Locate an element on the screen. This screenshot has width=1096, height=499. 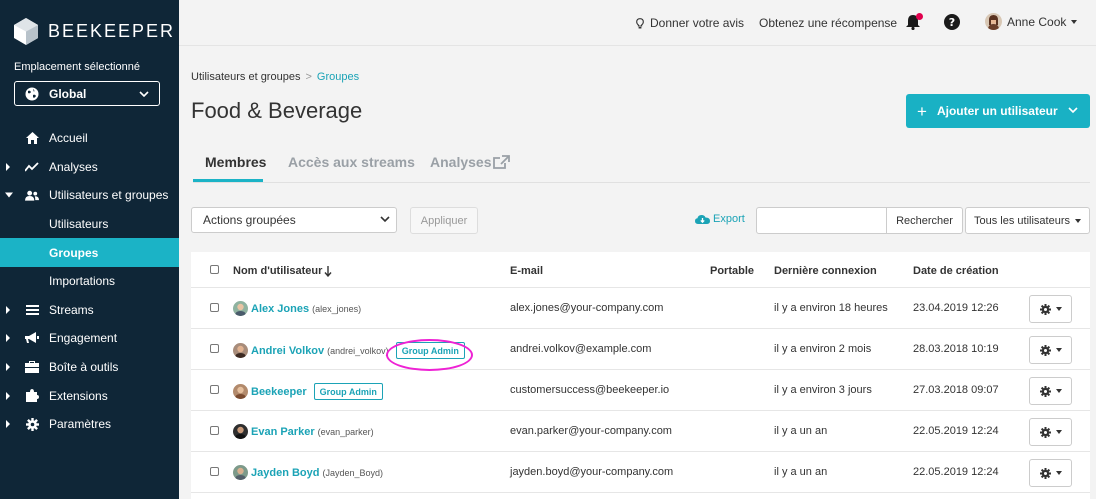
sidebar-item-accueil: Accueil is located at coordinates (89, 138).